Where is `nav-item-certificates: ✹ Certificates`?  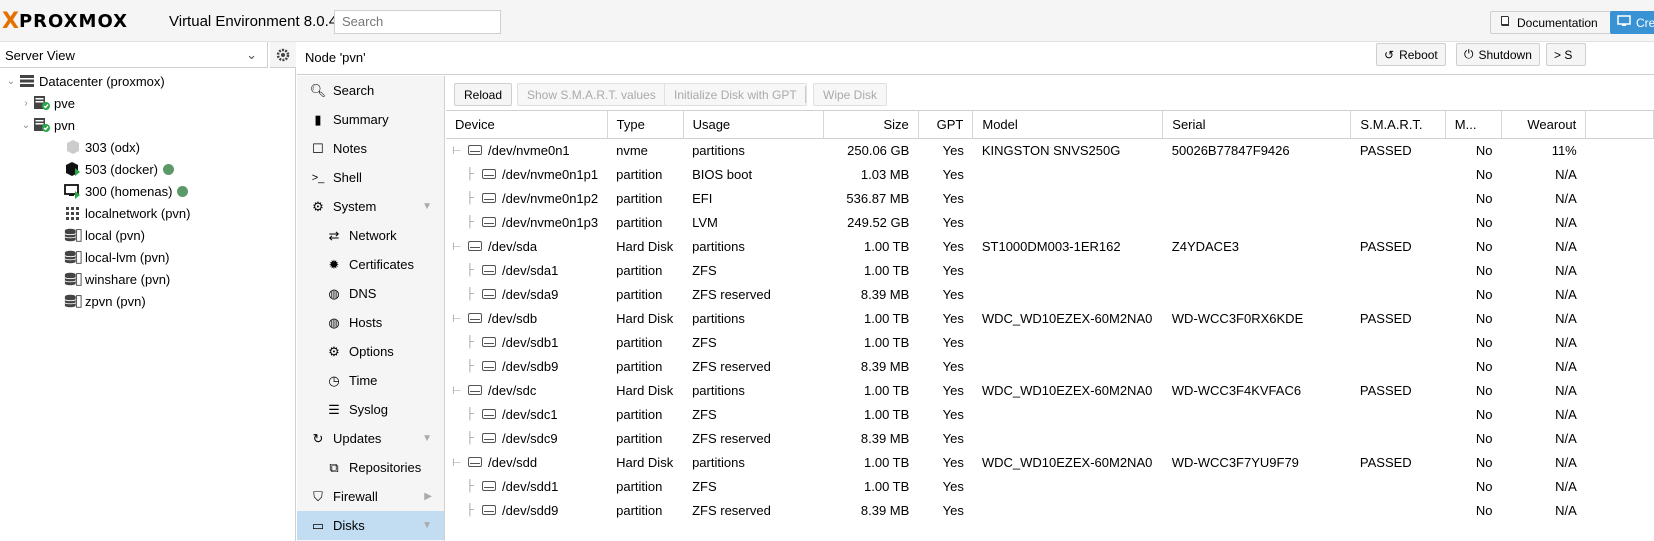 nav-item-certificates: ✹ Certificates is located at coordinates (370, 264).